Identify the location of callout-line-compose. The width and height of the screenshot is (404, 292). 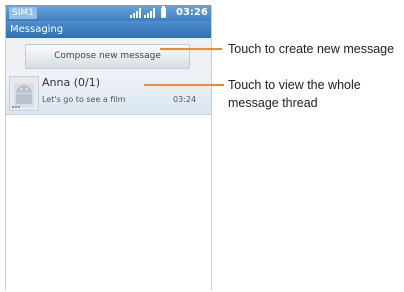
(191, 49).